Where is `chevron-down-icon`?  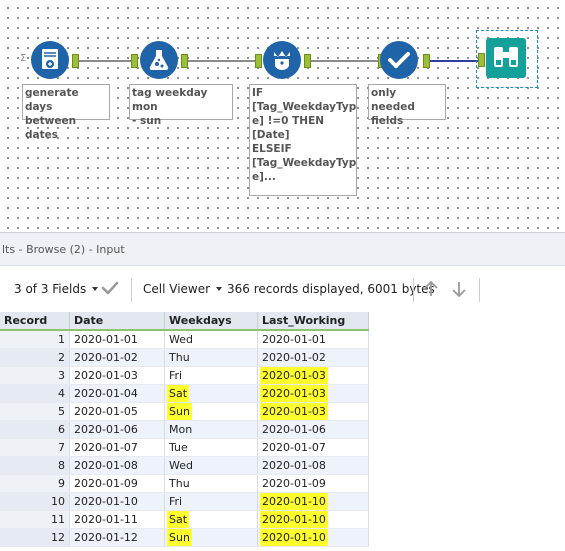 chevron-down-icon is located at coordinates (95, 289).